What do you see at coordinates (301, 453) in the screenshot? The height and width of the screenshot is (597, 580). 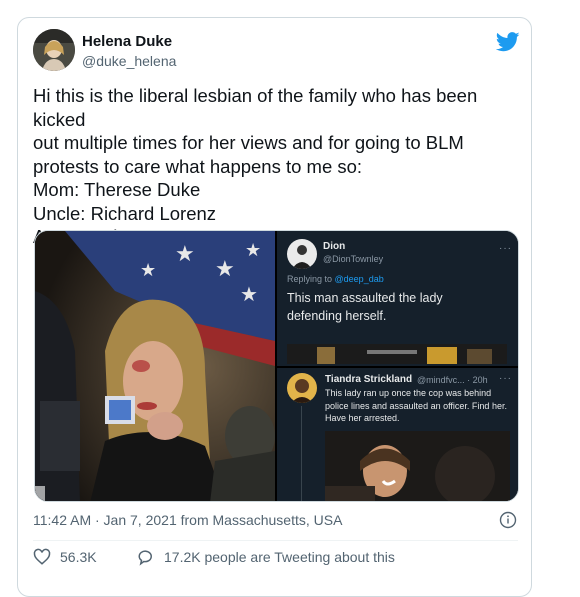 I see `thread-line` at bounding box center [301, 453].